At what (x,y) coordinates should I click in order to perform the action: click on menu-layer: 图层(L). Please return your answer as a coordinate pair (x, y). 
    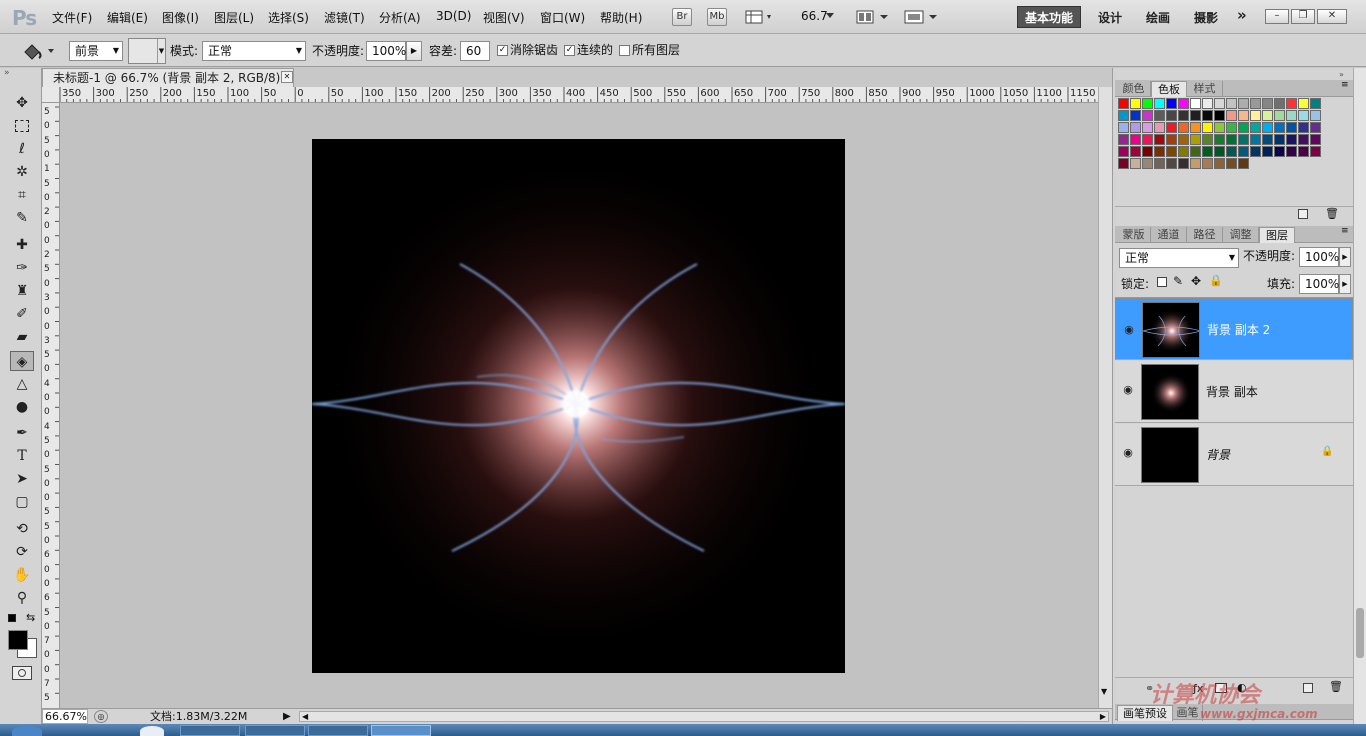
    Looking at the image, I should click on (234, 17).